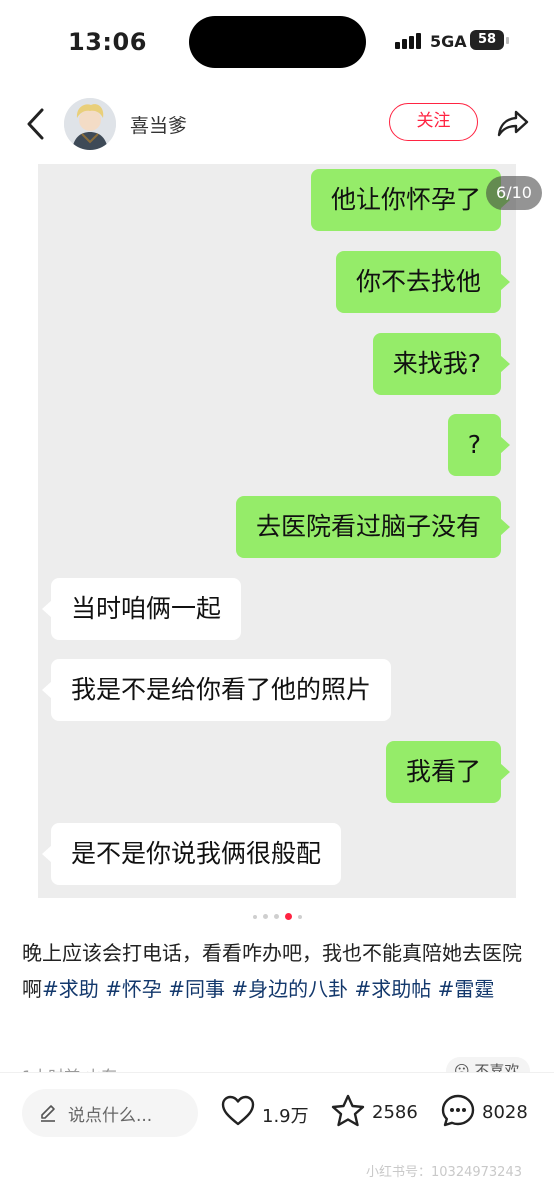 The image size is (554, 1199). I want to click on collect-count: 2586, so click(395, 1112).